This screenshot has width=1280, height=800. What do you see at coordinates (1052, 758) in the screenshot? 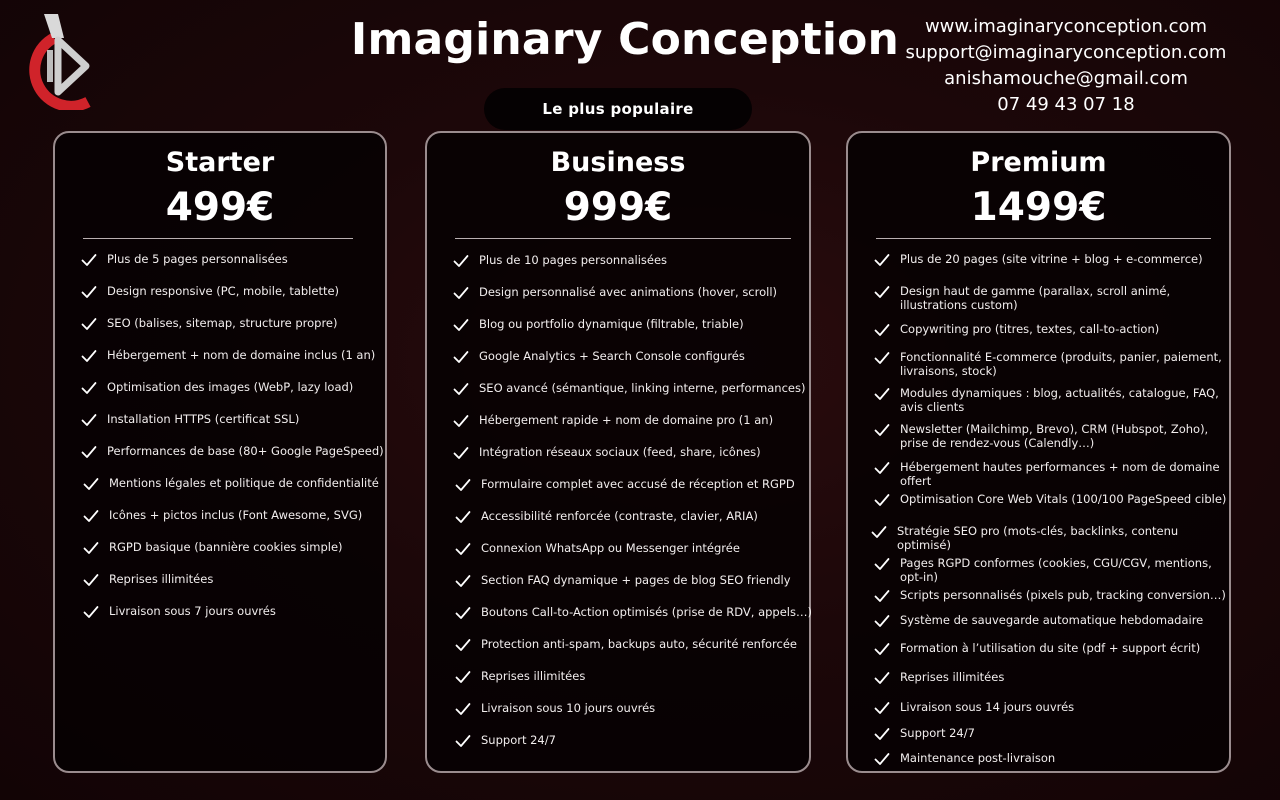
I see `feature-item: Maintenance post-livraison` at bounding box center [1052, 758].